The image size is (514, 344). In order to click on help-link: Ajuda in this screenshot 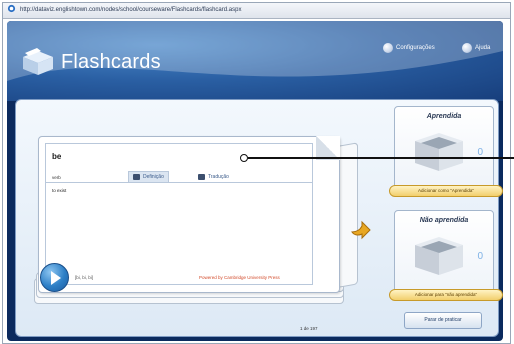, I will do `click(476, 48)`.